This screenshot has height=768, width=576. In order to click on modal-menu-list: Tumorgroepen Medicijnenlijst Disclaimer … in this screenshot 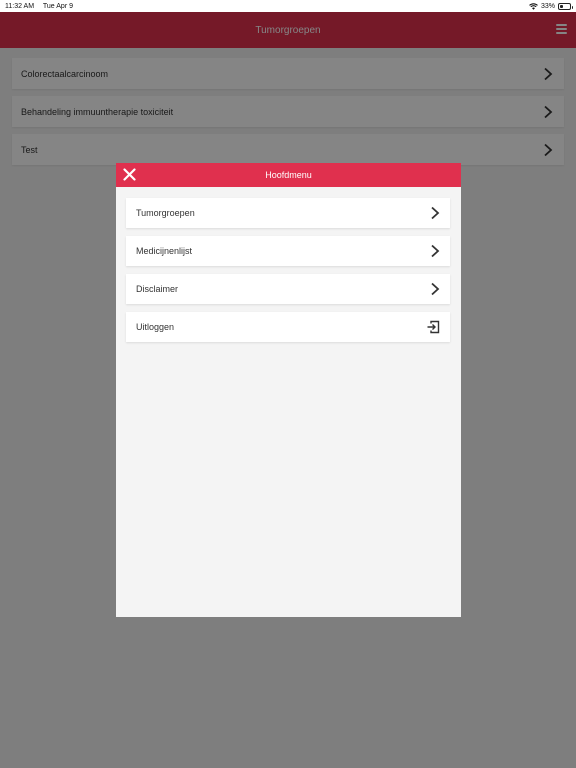, I will do `click(288, 264)`.